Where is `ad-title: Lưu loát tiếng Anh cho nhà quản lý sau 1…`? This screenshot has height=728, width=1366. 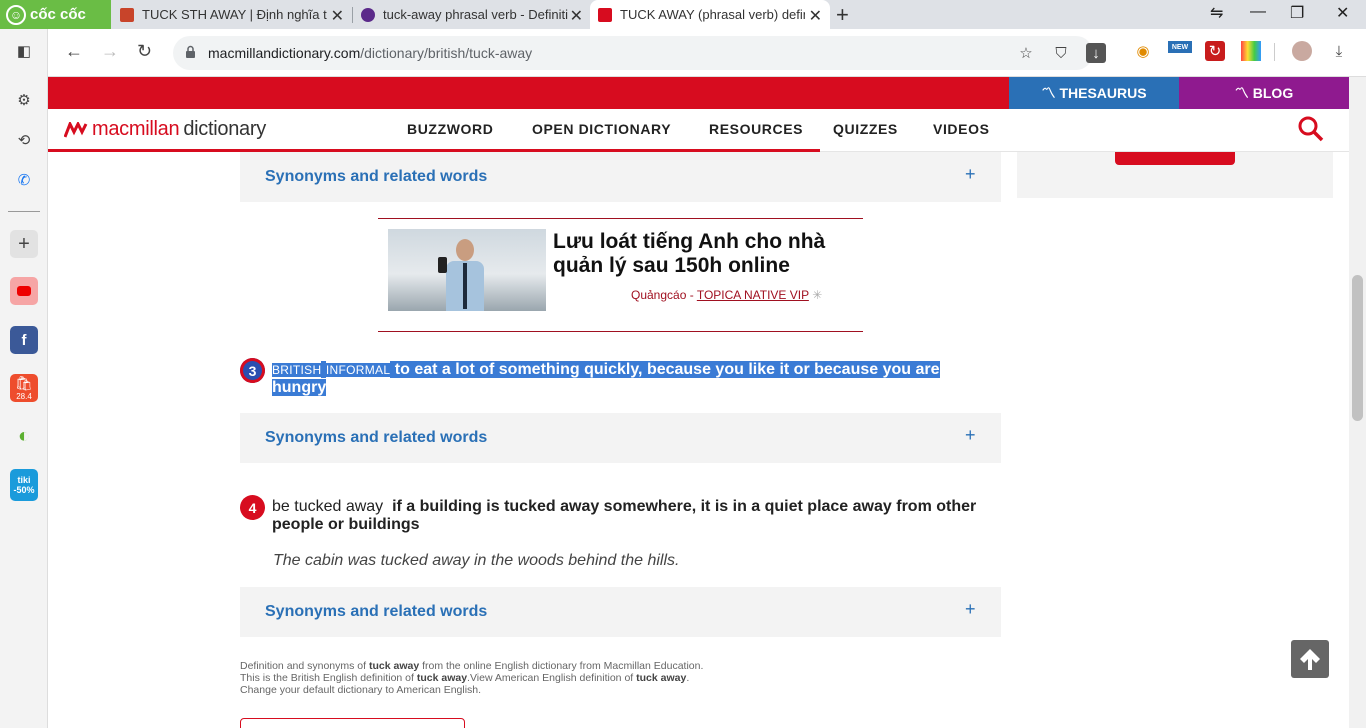 ad-title: Lưu loát tiếng Anh cho nhà quản lý sau 1… is located at coordinates (703, 254).